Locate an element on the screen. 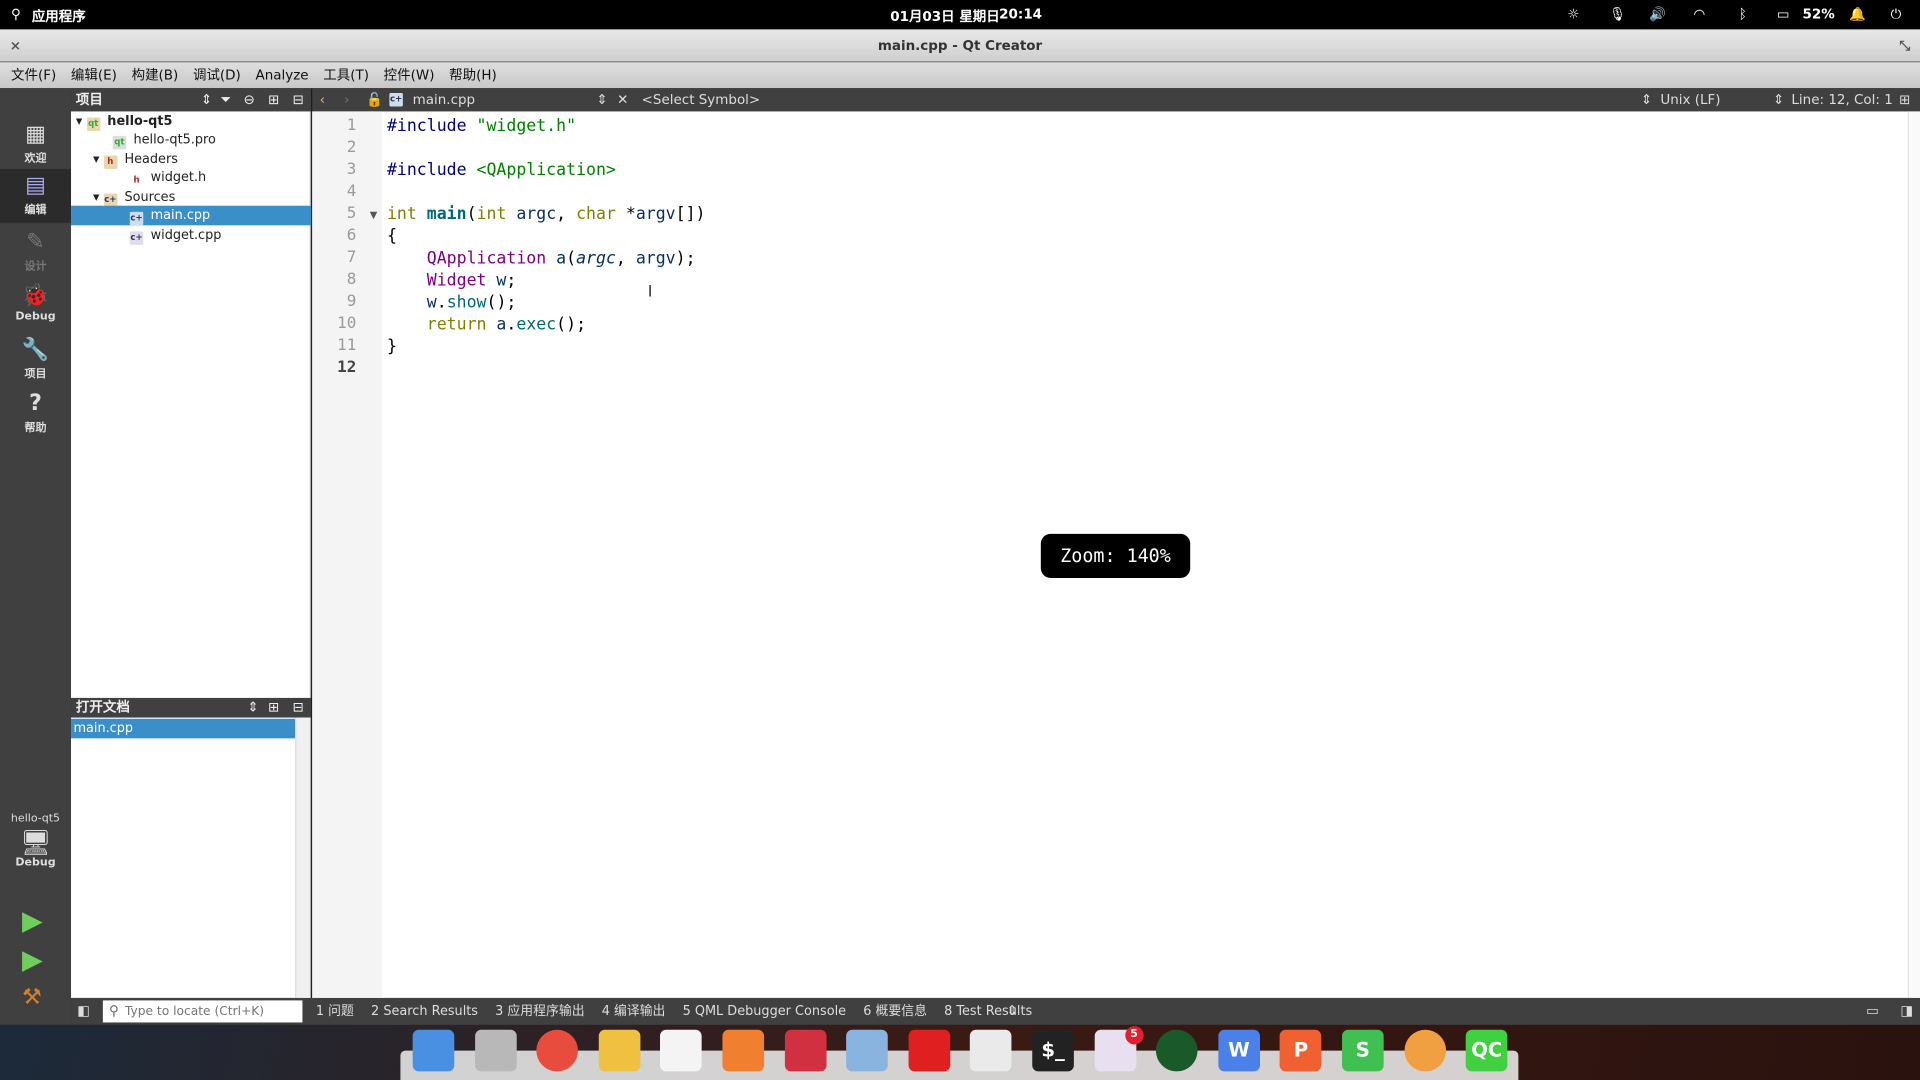 The image size is (1920, 1080). open-file-select: main.cpp is located at coordinates (444, 99).